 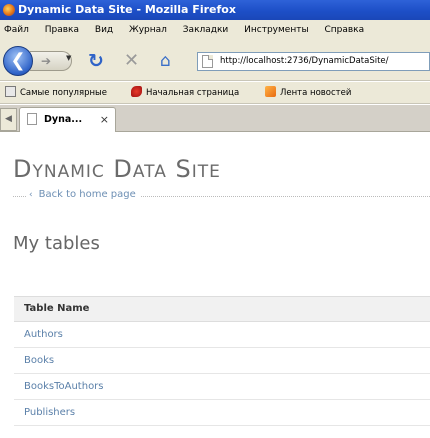 I want to click on back-arrow-icon: ❮, so click(x=18, y=60).